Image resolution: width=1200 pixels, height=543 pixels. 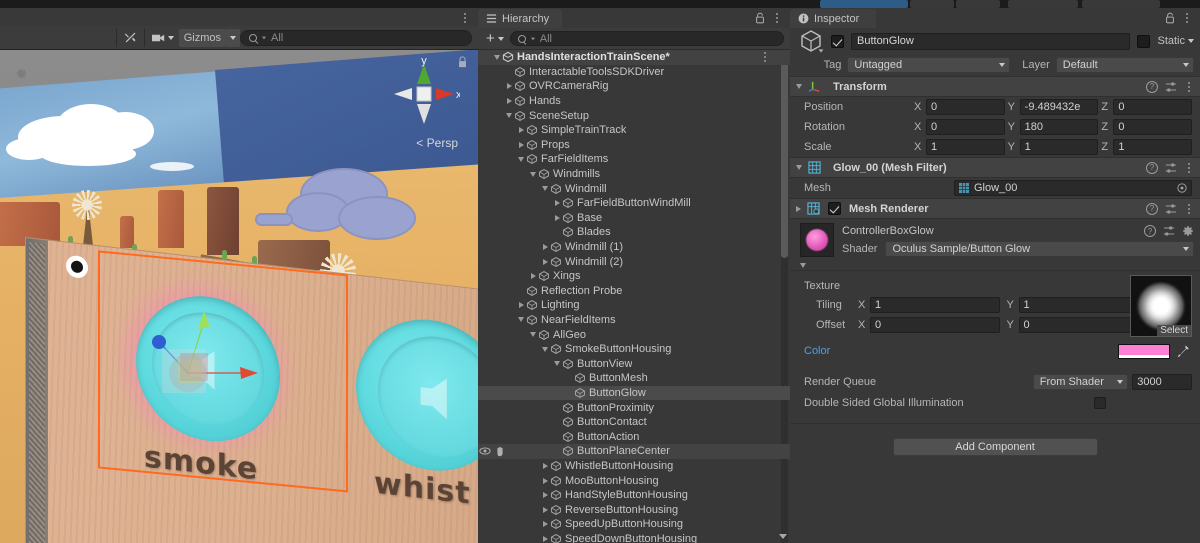 I want to click on hierarchy-item-windmill-2: Windmill (2), so click(x=634, y=261).